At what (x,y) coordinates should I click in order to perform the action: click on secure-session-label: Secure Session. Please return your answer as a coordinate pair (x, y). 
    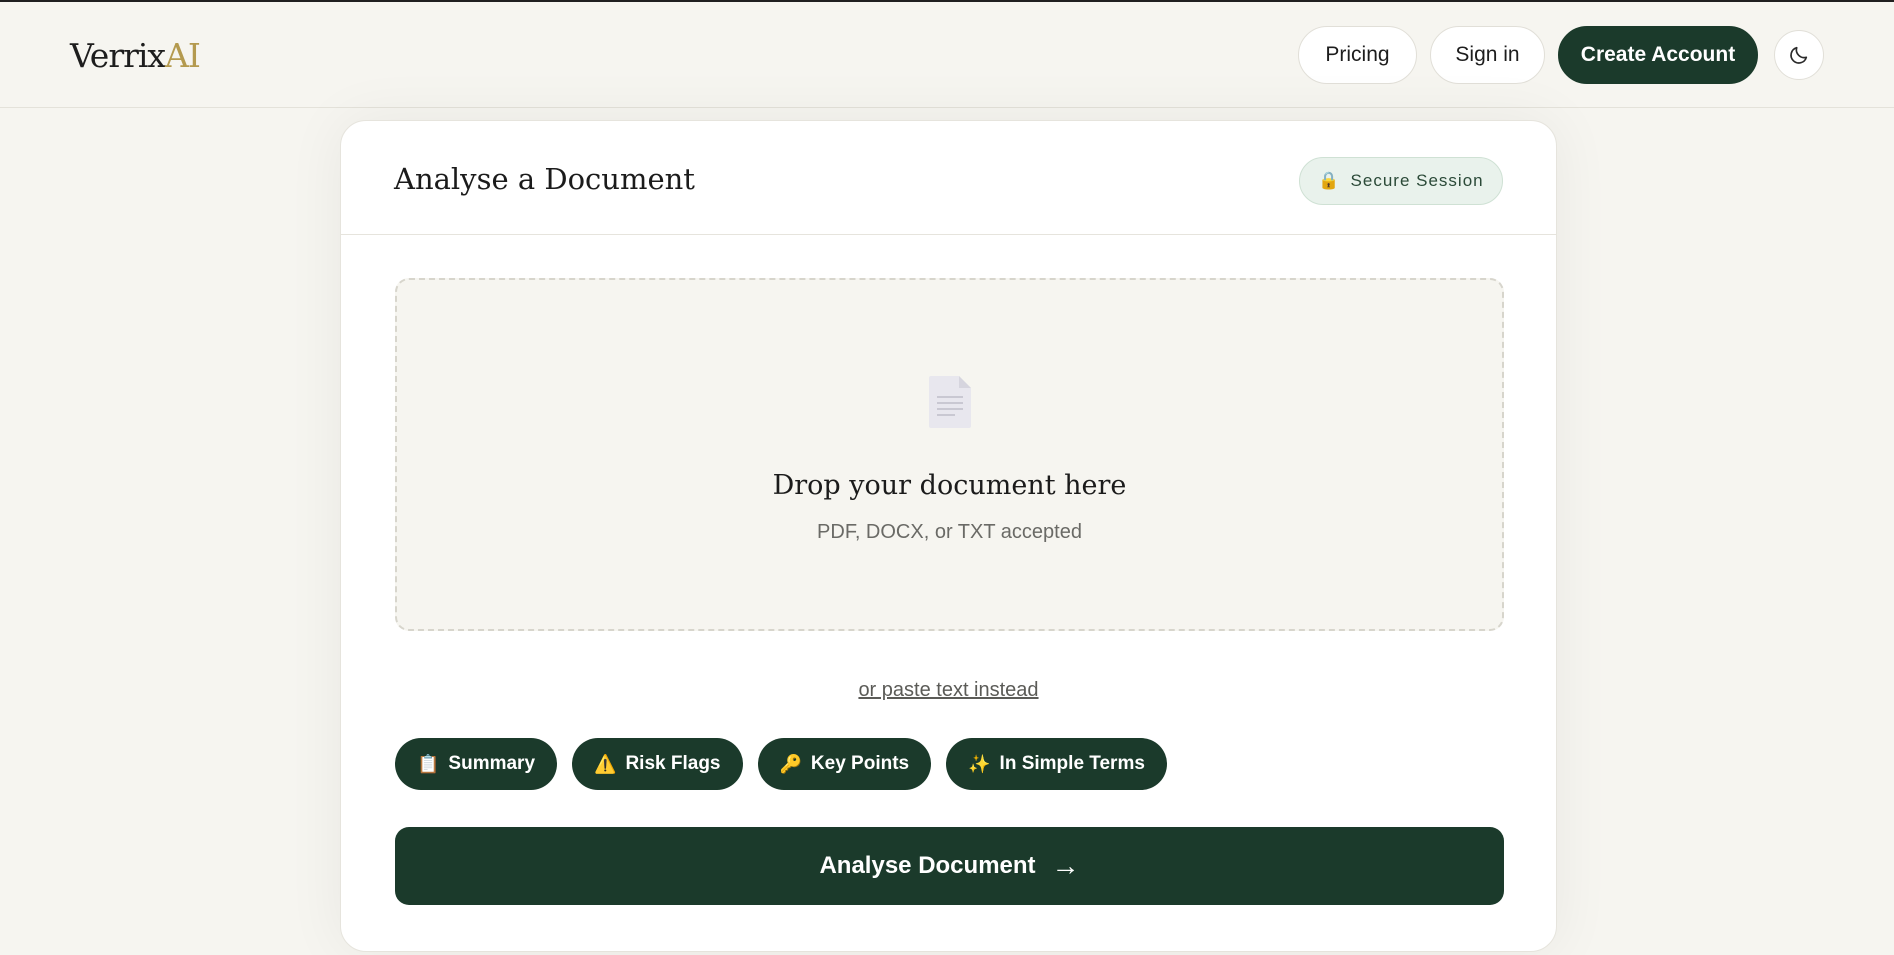
    Looking at the image, I should click on (1417, 180).